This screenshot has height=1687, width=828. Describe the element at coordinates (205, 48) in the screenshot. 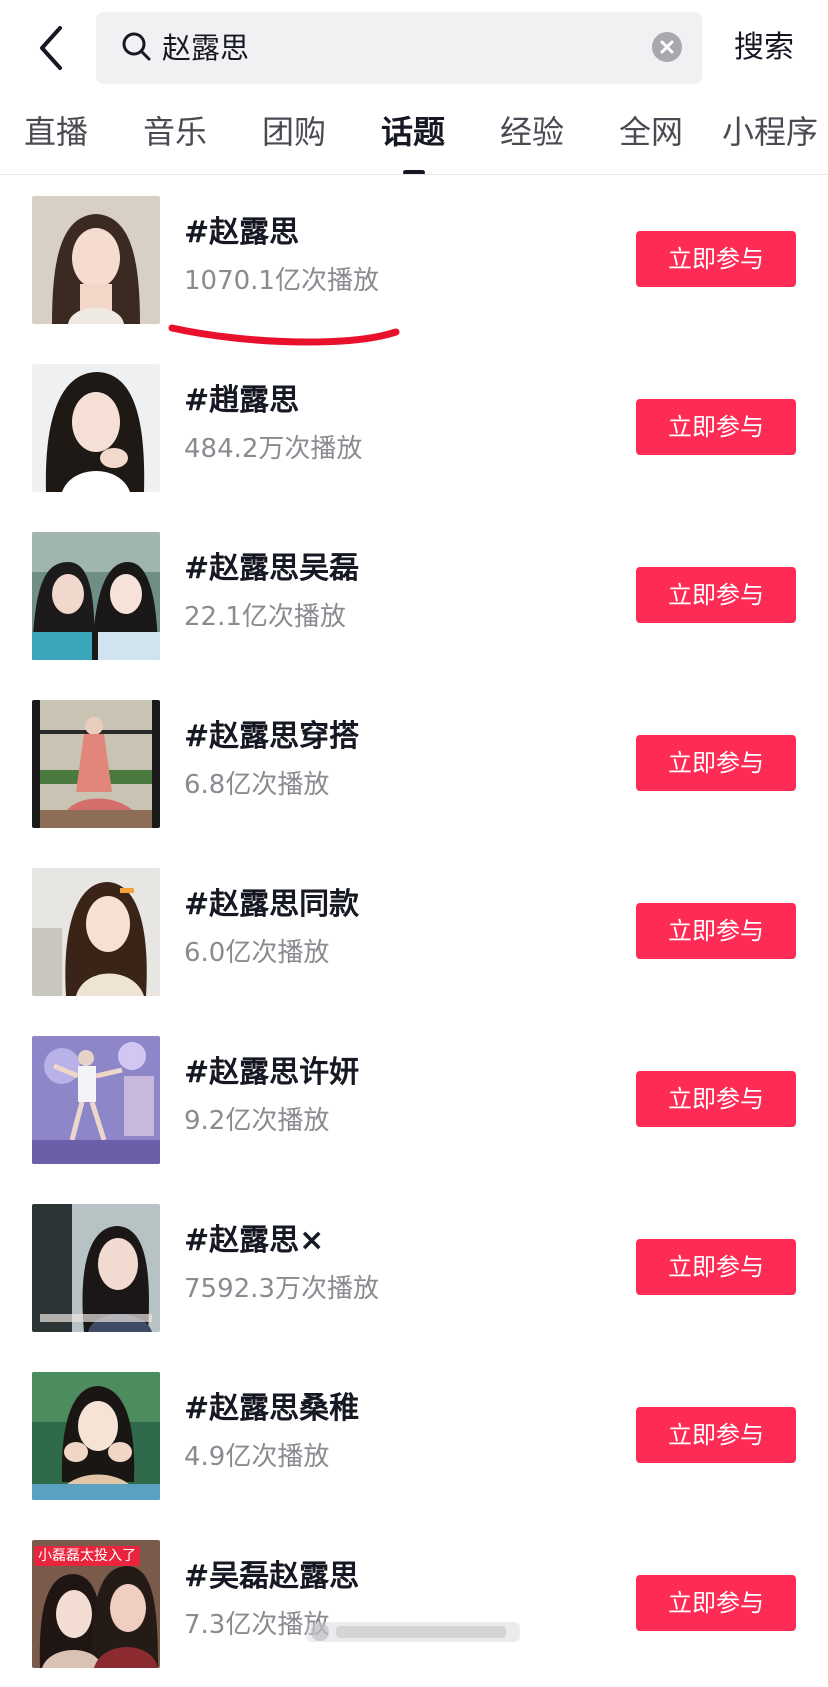

I see `search-input: 赵露思` at that location.